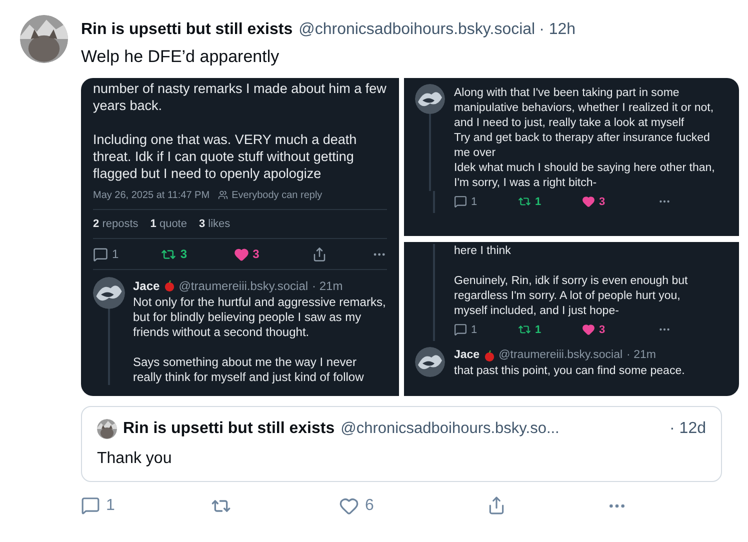 The image size is (748, 542). I want to click on post-time: · 12h, so click(557, 30).